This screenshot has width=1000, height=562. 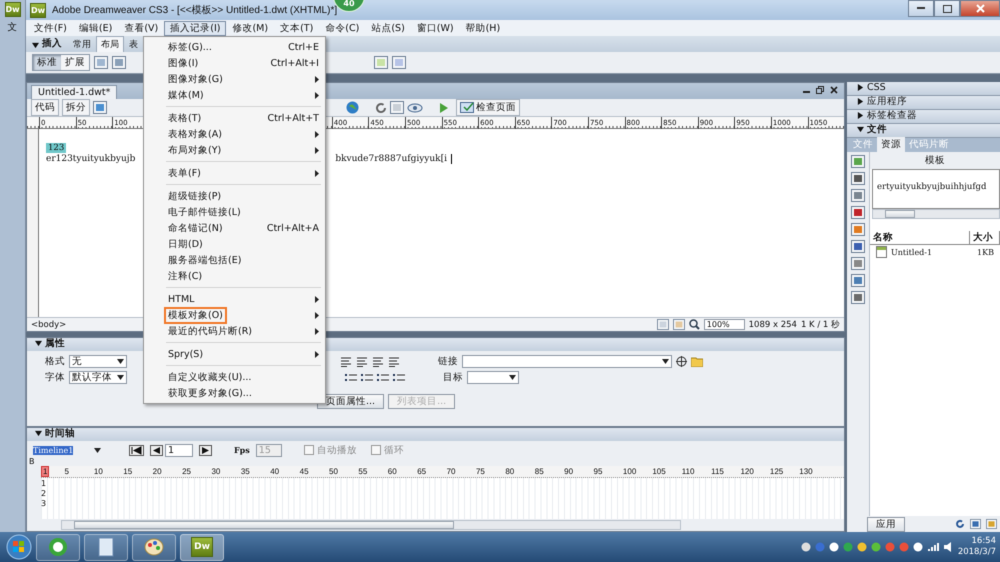 What do you see at coordinates (920, 237) in the screenshot?
I see `column-header: 名称` at bounding box center [920, 237].